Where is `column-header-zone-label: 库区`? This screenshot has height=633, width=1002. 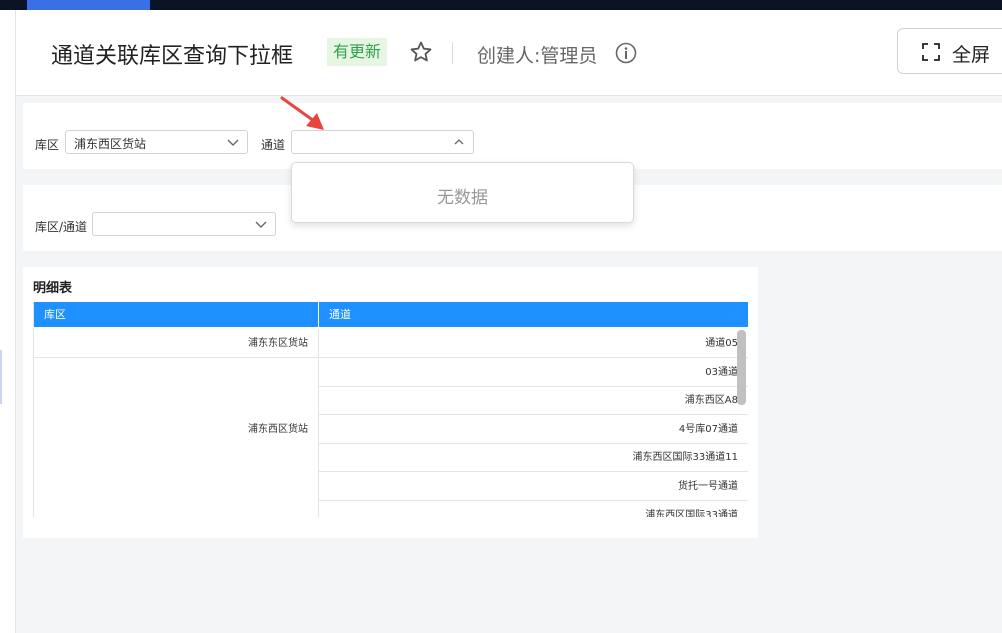 column-header-zone-label: 库区 is located at coordinates (55, 314).